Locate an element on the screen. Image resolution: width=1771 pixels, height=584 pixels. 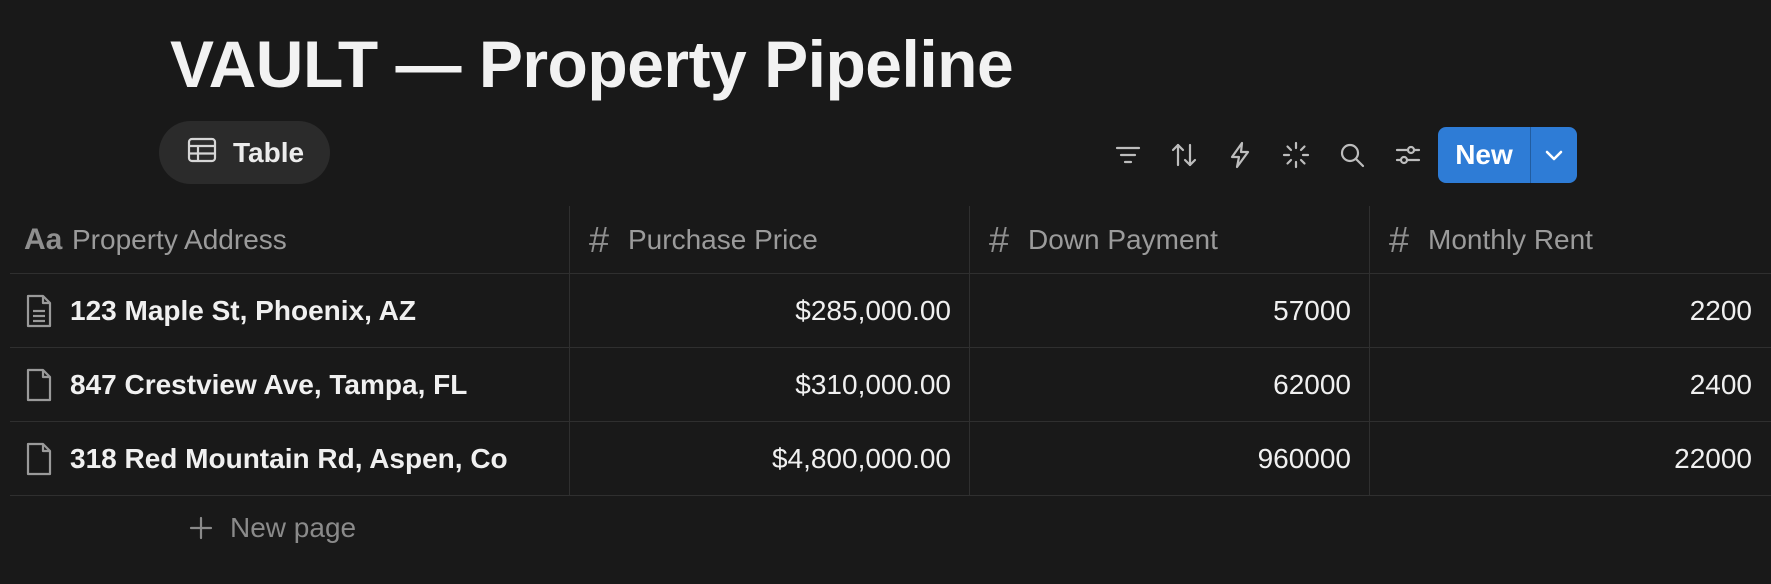
new-page-button: New page is located at coordinates (272, 528).